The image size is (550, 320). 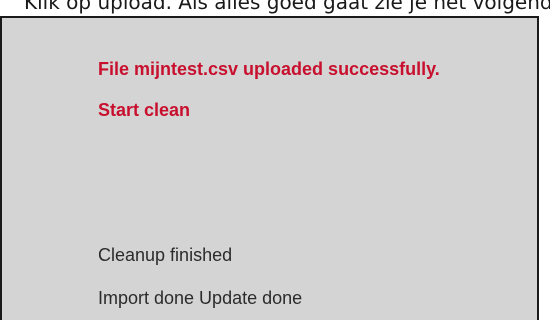 I want to click on upload-success-message: File mijntest.csv uploaded successfully., so click(x=269, y=69).